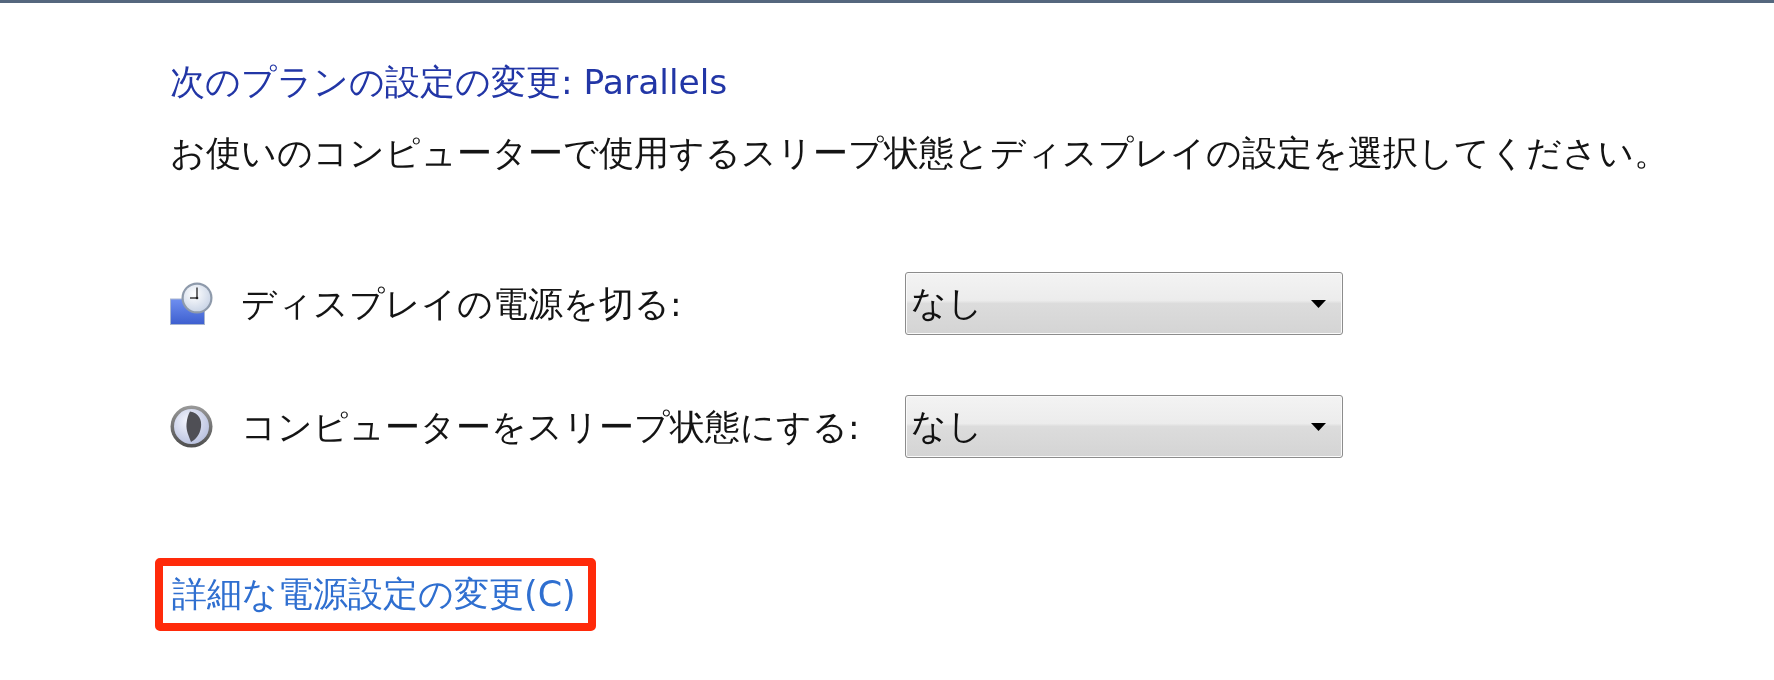 The width and height of the screenshot is (1774, 680). What do you see at coordinates (191, 303) in the screenshot?
I see `clock-monitor-icon` at bounding box center [191, 303].